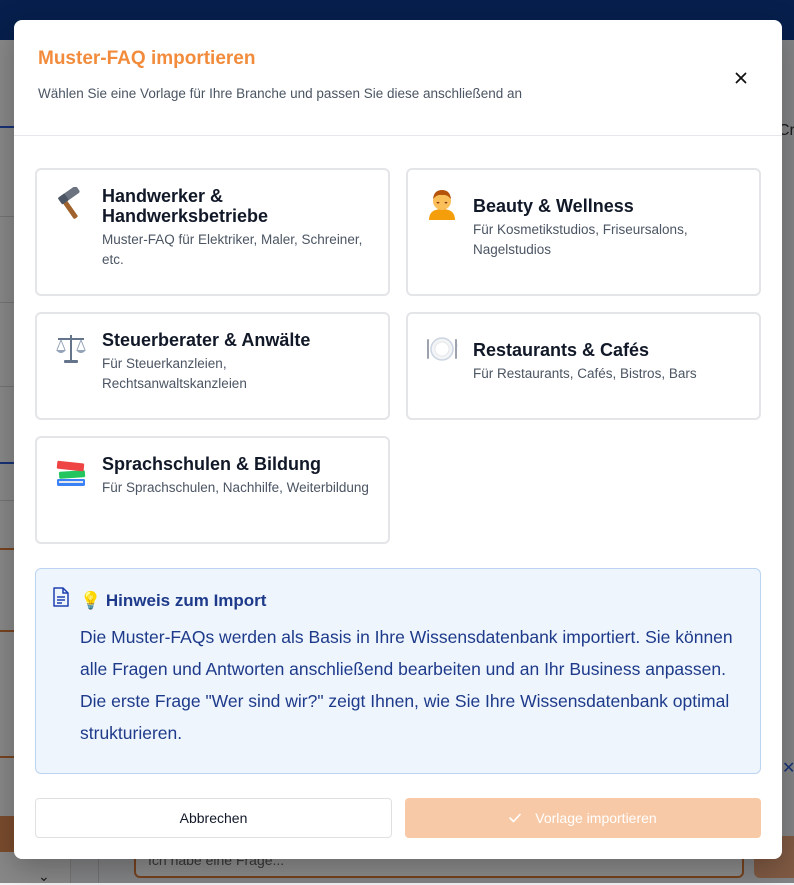 This screenshot has height=885, width=794. What do you see at coordinates (71, 348) in the screenshot?
I see `scales-icon` at bounding box center [71, 348].